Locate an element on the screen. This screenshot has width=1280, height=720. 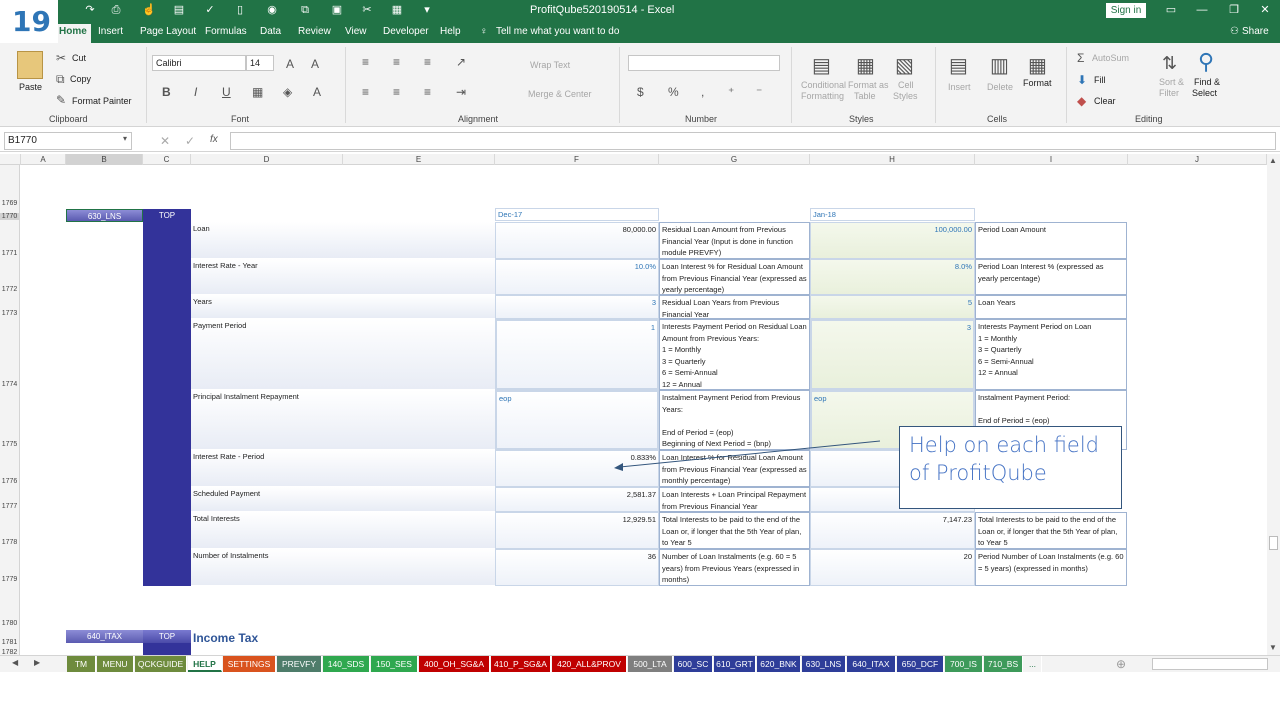
horizontal-scrollbar is located at coordinates (1210, 664).